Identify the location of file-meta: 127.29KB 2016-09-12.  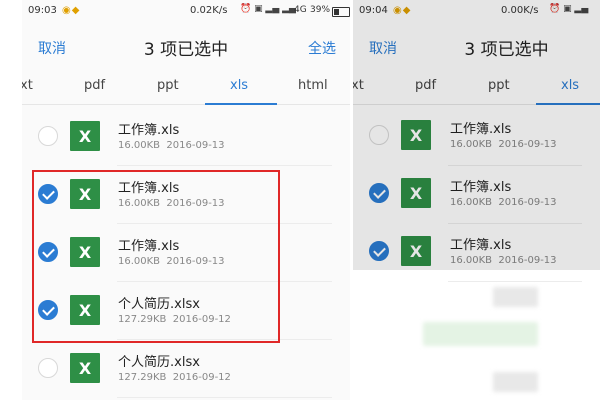
(174, 377).